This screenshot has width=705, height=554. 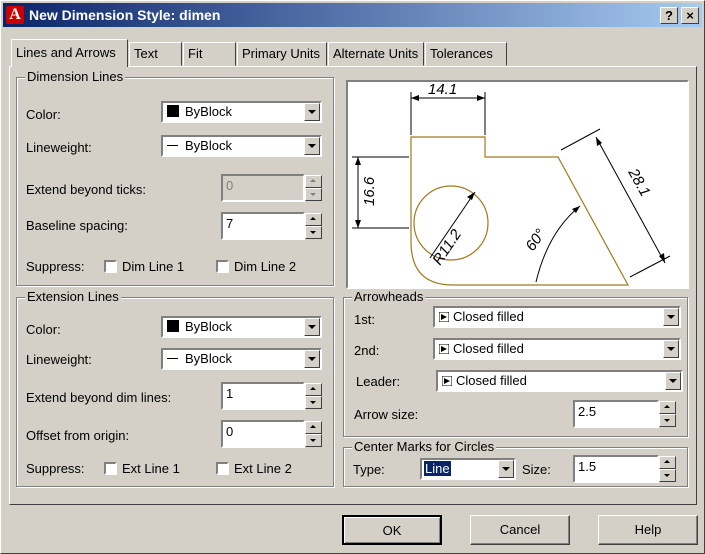 What do you see at coordinates (43, 114) in the screenshot?
I see `dim-color-label: Color:` at bounding box center [43, 114].